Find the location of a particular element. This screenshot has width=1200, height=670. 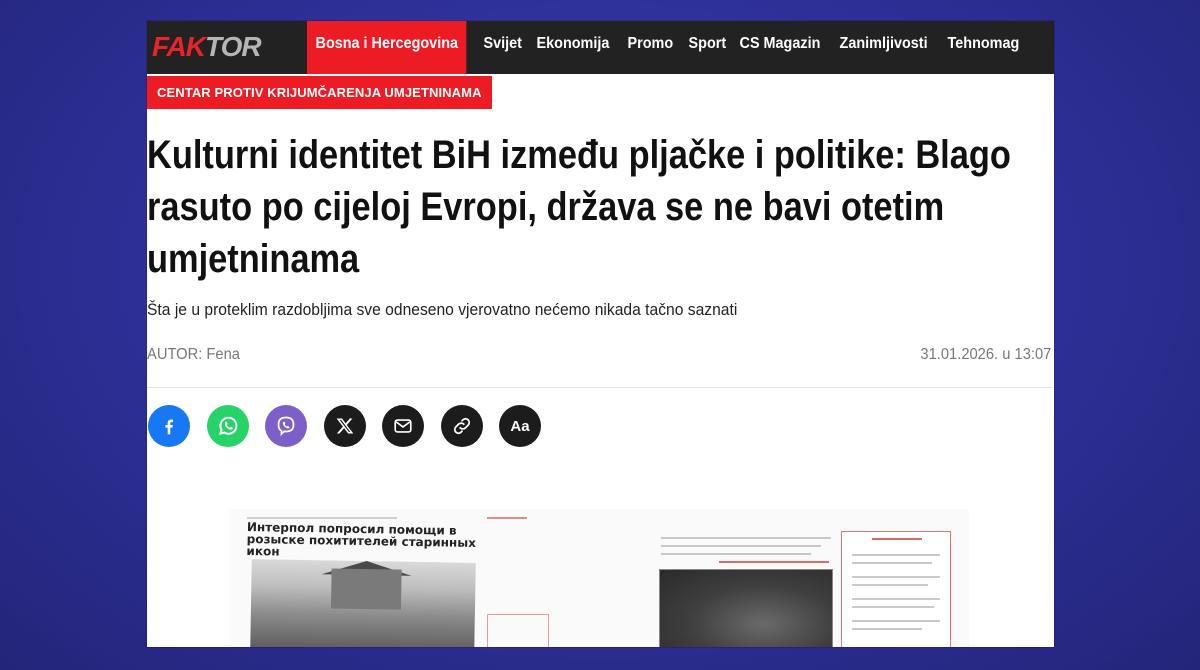

nav-item-sport: Sport is located at coordinates (707, 47).